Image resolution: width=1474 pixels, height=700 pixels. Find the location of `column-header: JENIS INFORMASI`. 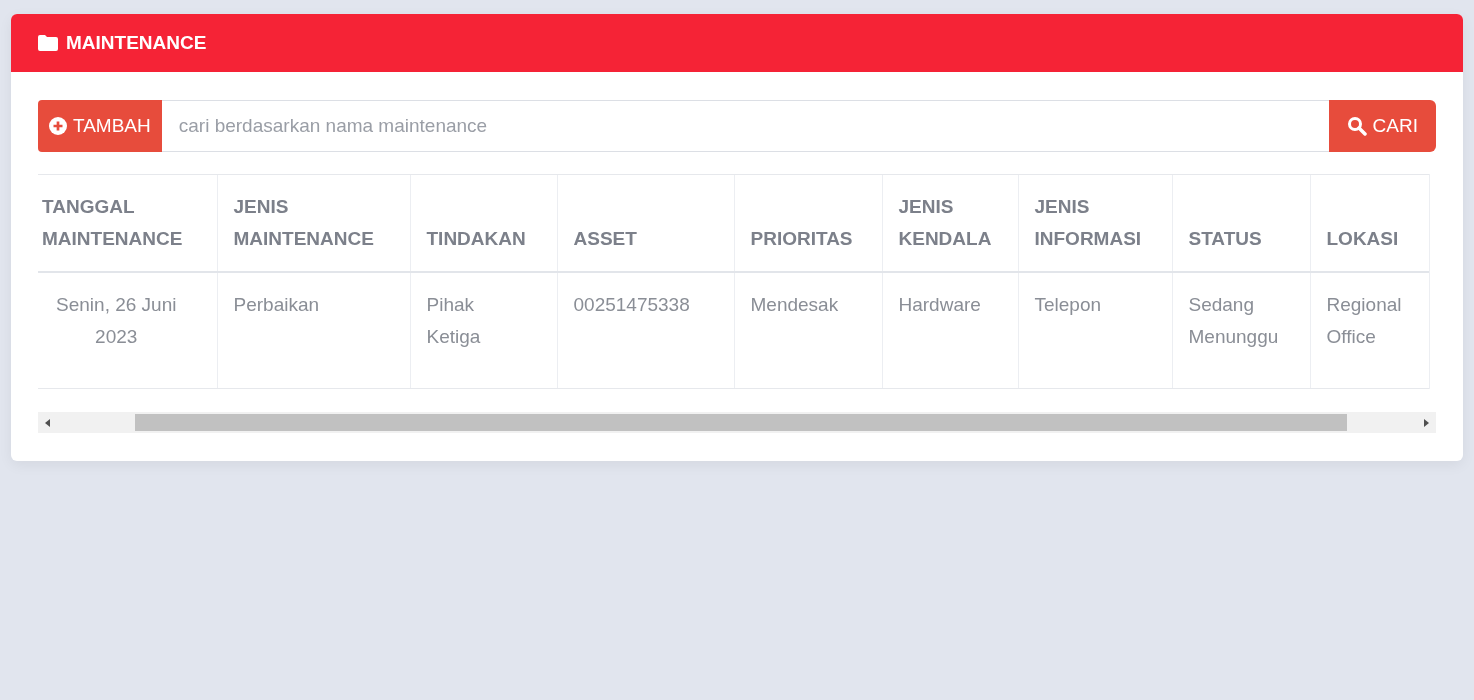

column-header: JENIS INFORMASI is located at coordinates (1095, 223).